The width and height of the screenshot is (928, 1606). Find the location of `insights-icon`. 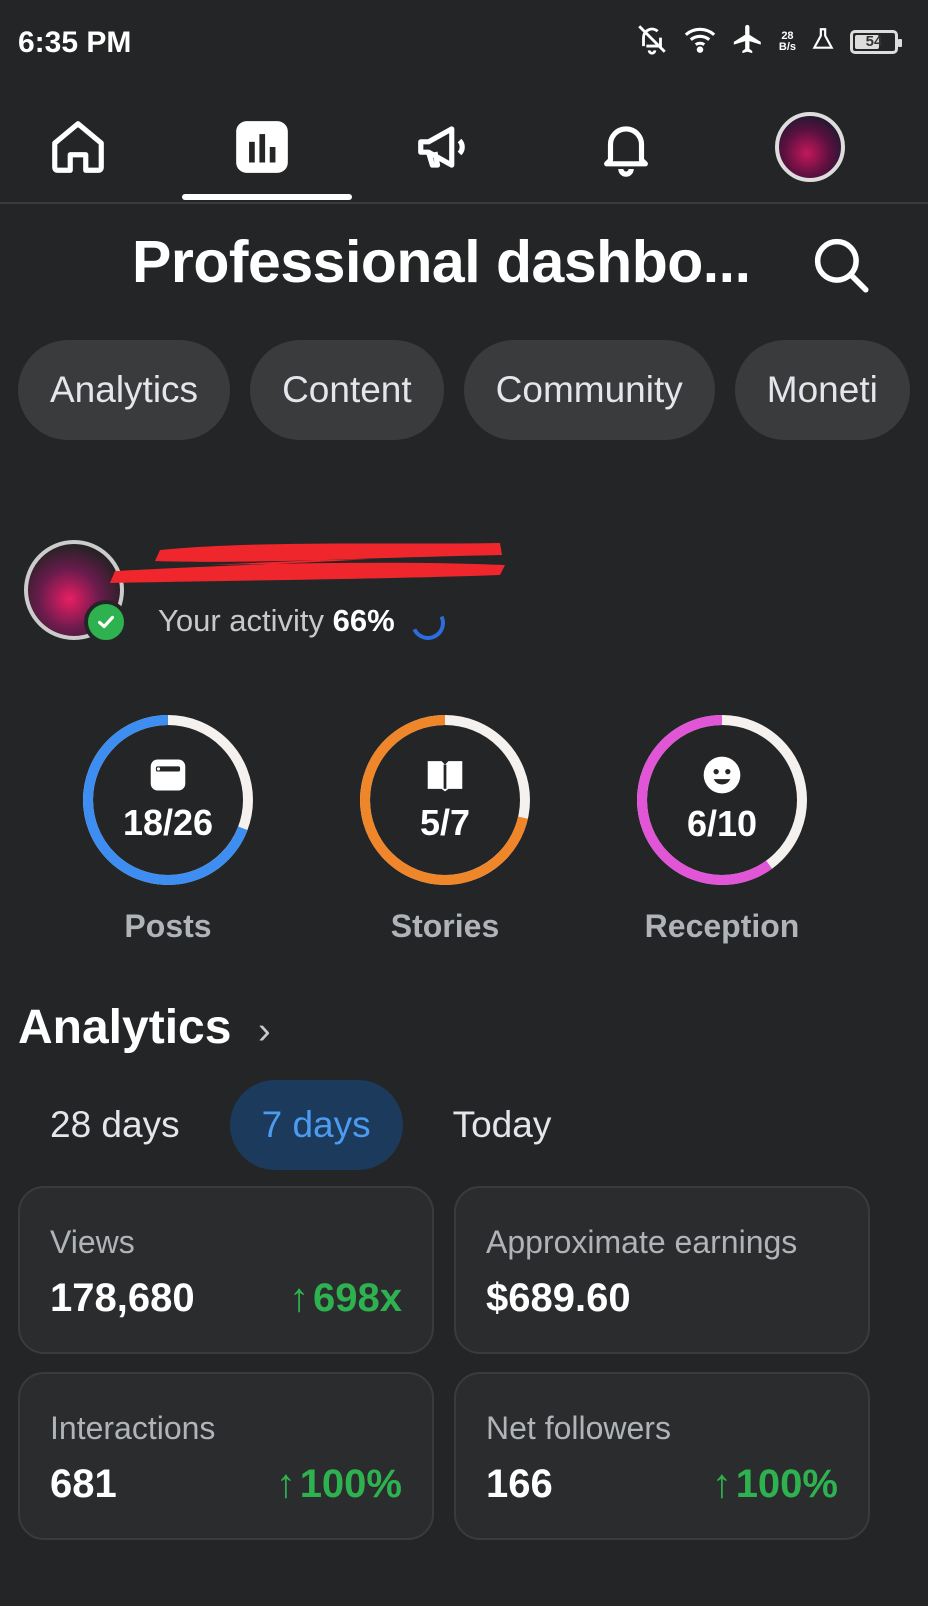

insights-icon is located at coordinates (262, 147).